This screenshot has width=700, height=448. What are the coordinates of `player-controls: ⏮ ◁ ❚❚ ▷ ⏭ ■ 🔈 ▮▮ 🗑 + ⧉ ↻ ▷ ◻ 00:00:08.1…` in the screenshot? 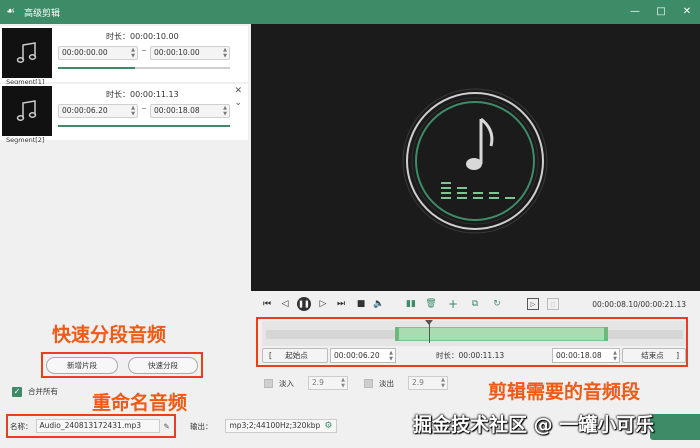 It's located at (475, 304).